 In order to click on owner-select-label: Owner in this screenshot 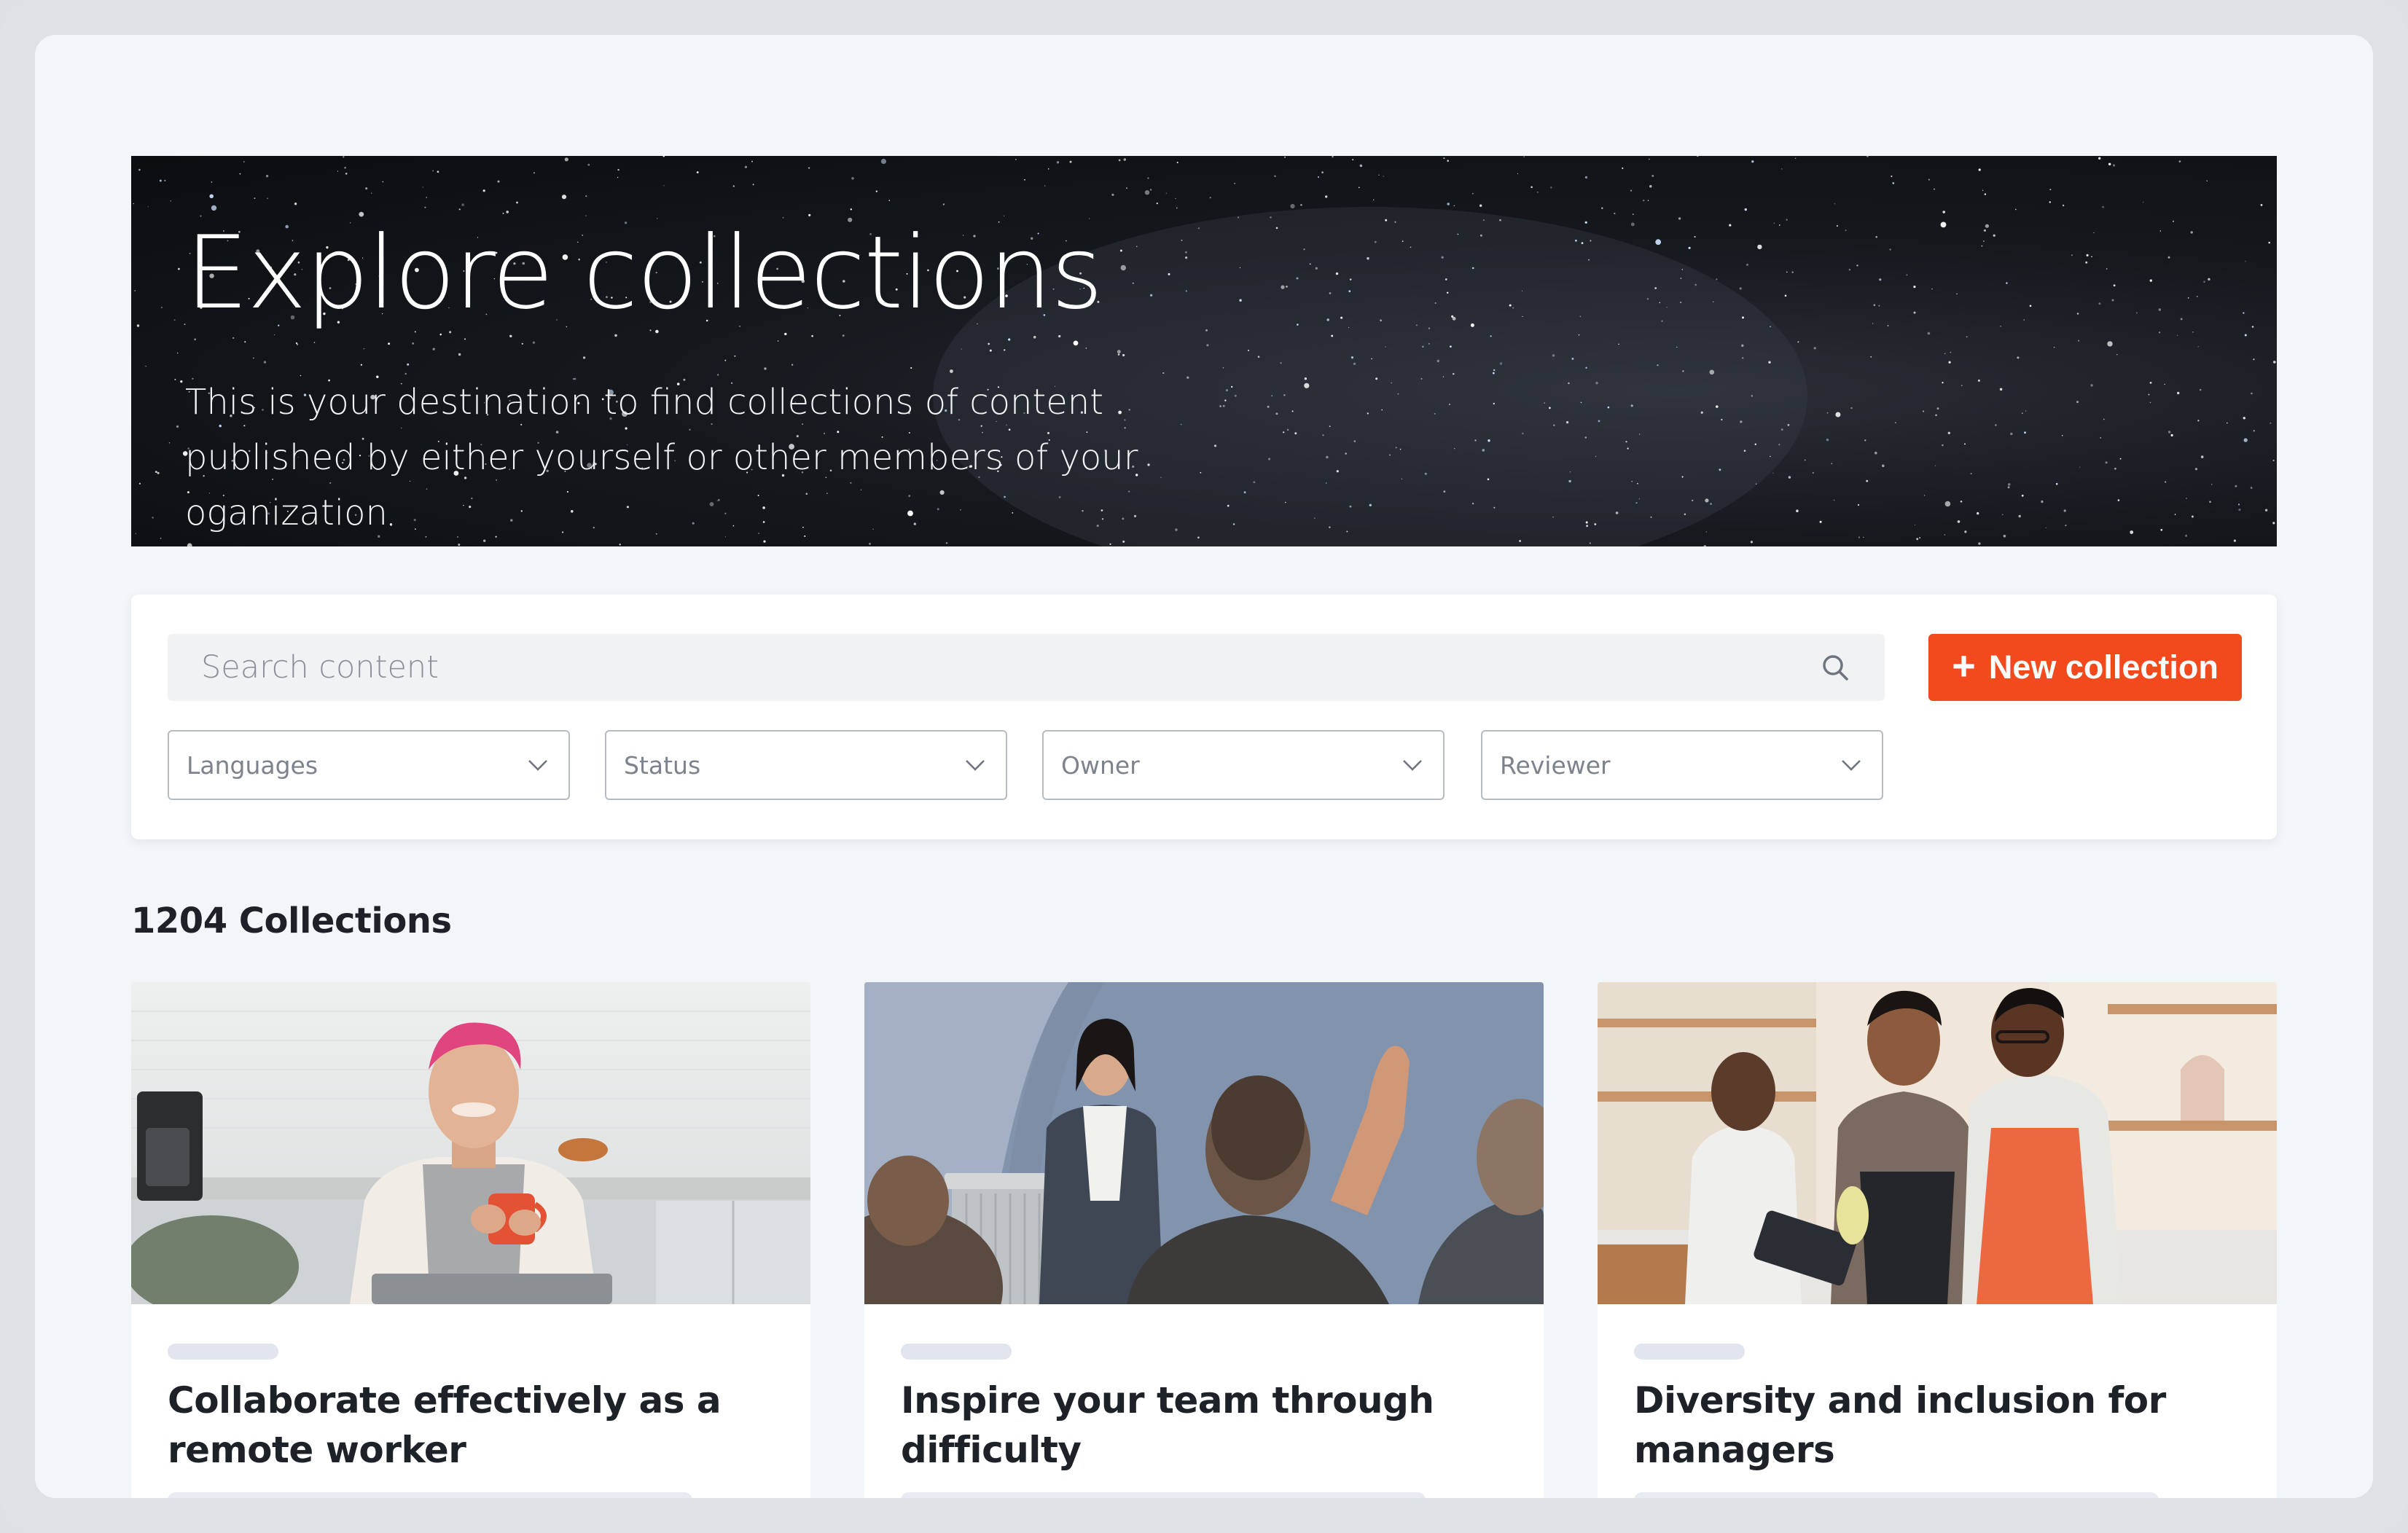, I will do `click(1100, 765)`.